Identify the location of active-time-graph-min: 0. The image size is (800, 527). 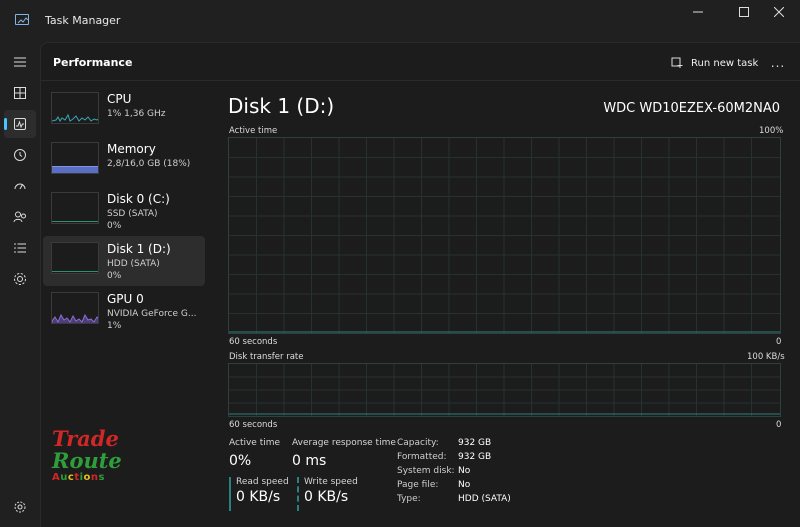
(779, 342).